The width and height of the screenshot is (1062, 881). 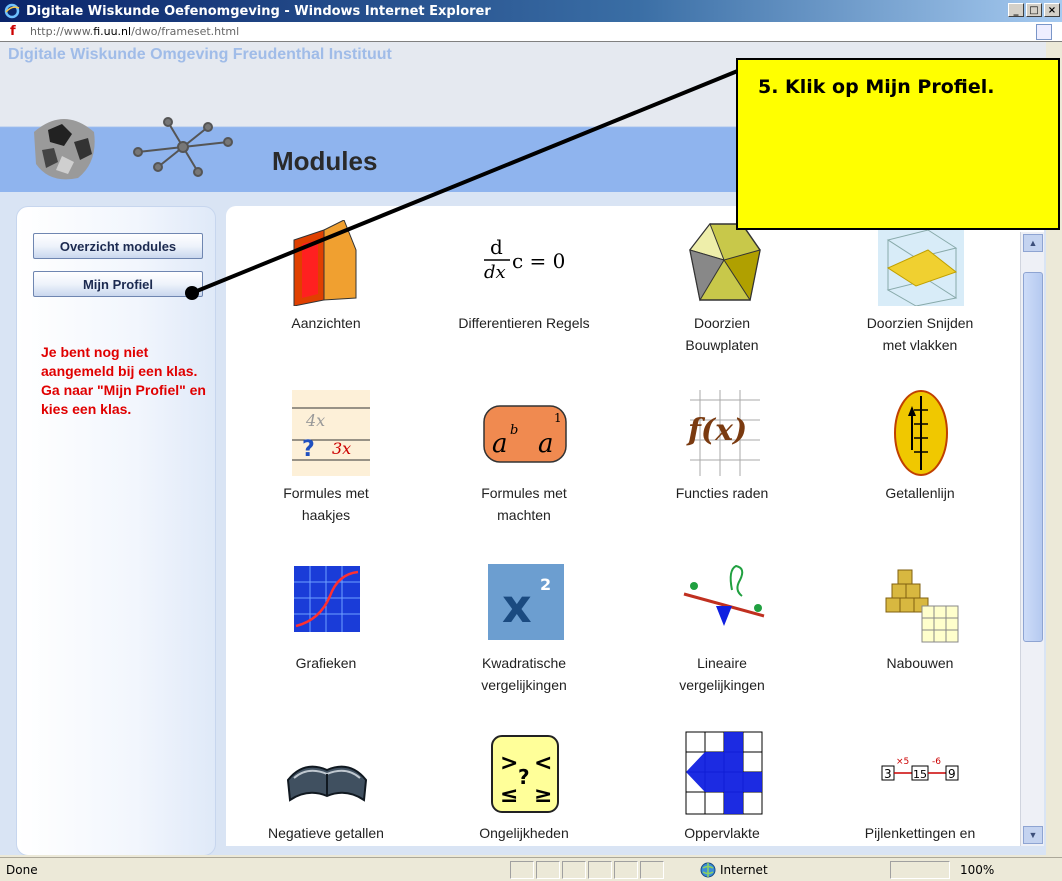 I want to click on pijl-a: 3, so click(x=888, y=774).